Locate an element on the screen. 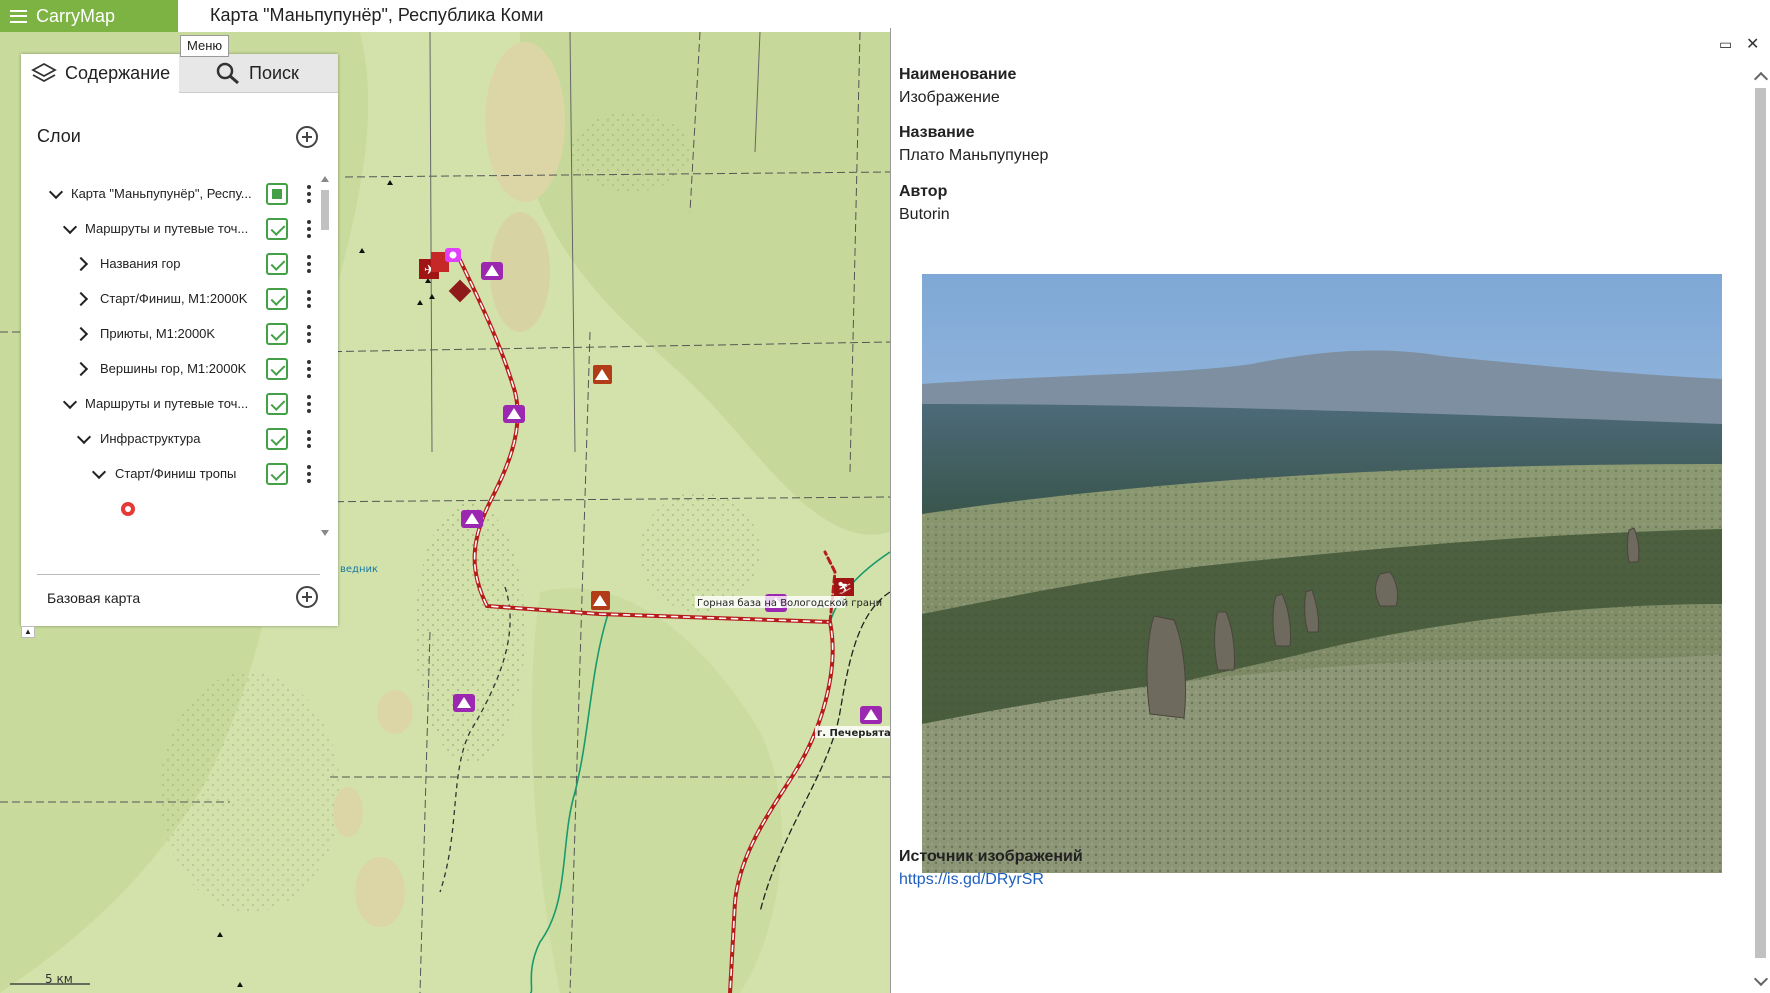 Image resolution: width=1770 pixels, height=993 pixels. layer-row: Инфраструктура is located at coordinates (176, 438).